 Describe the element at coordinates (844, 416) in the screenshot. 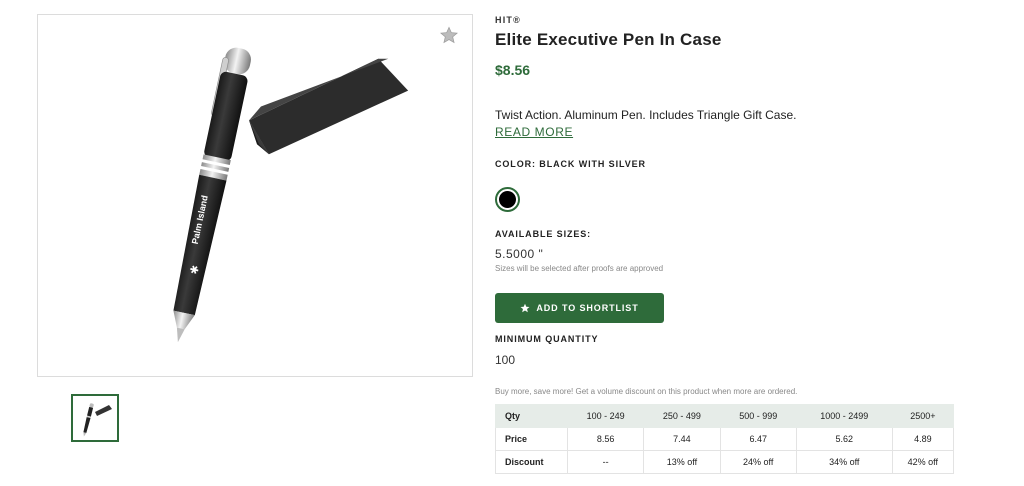

I see `header-cell: 1000 - 2499` at that location.